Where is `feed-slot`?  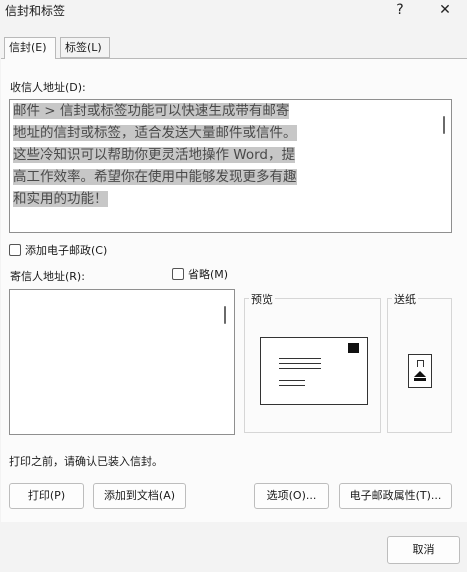
feed-slot is located at coordinates (420, 363).